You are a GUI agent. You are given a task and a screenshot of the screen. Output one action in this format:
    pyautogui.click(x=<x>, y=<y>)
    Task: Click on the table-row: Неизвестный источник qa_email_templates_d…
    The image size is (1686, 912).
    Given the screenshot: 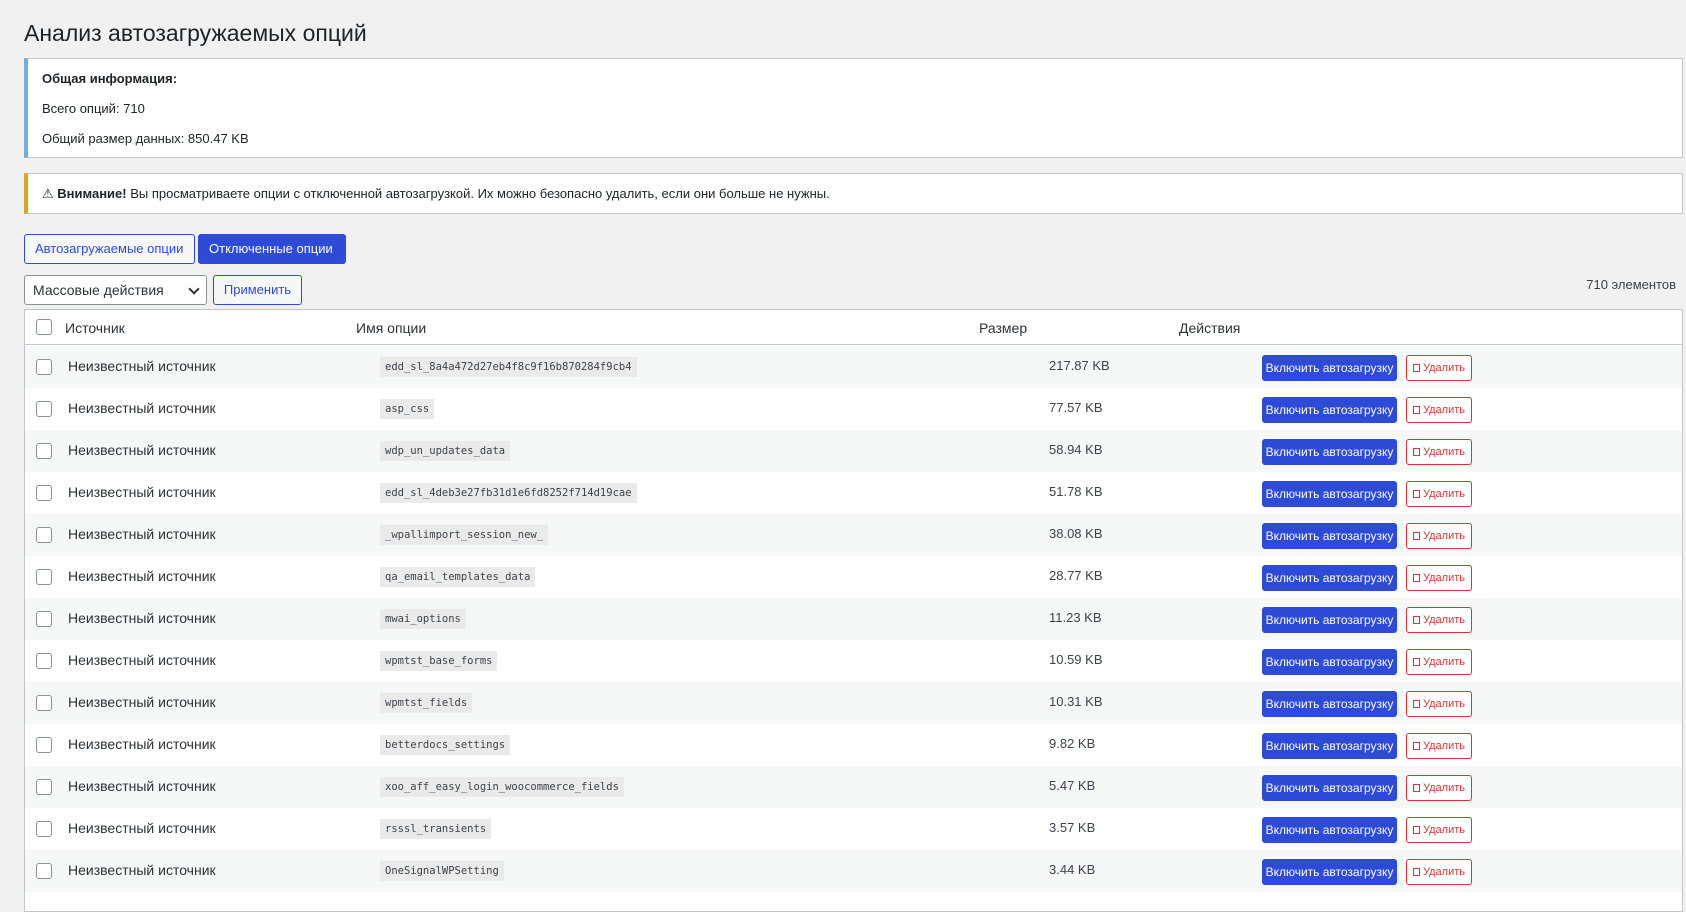 What is the action you would take?
    pyautogui.click(x=853, y=577)
    